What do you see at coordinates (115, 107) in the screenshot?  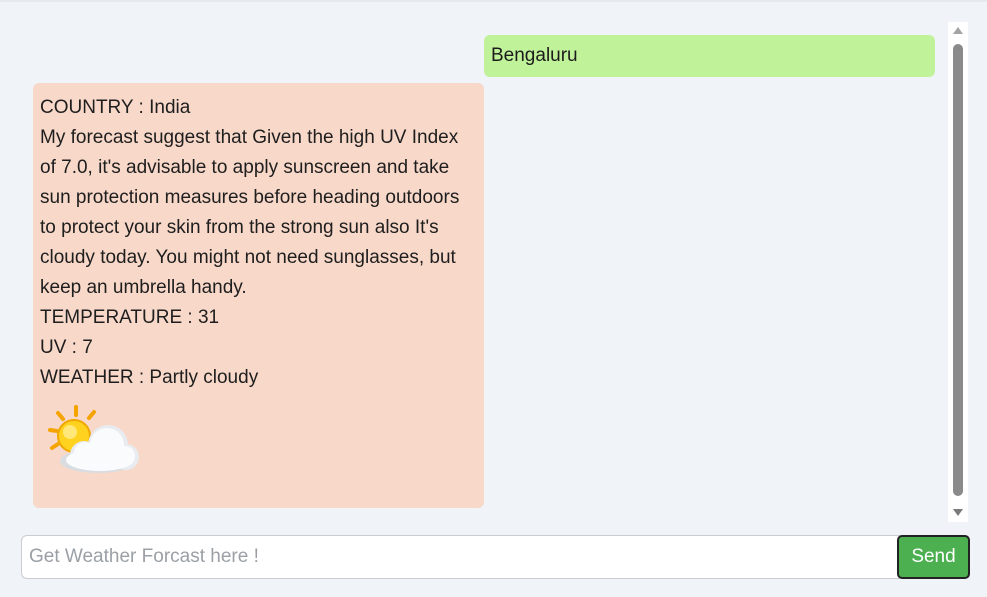 I see `country-text: COUNTRY : India` at bounding box center [115, 107].